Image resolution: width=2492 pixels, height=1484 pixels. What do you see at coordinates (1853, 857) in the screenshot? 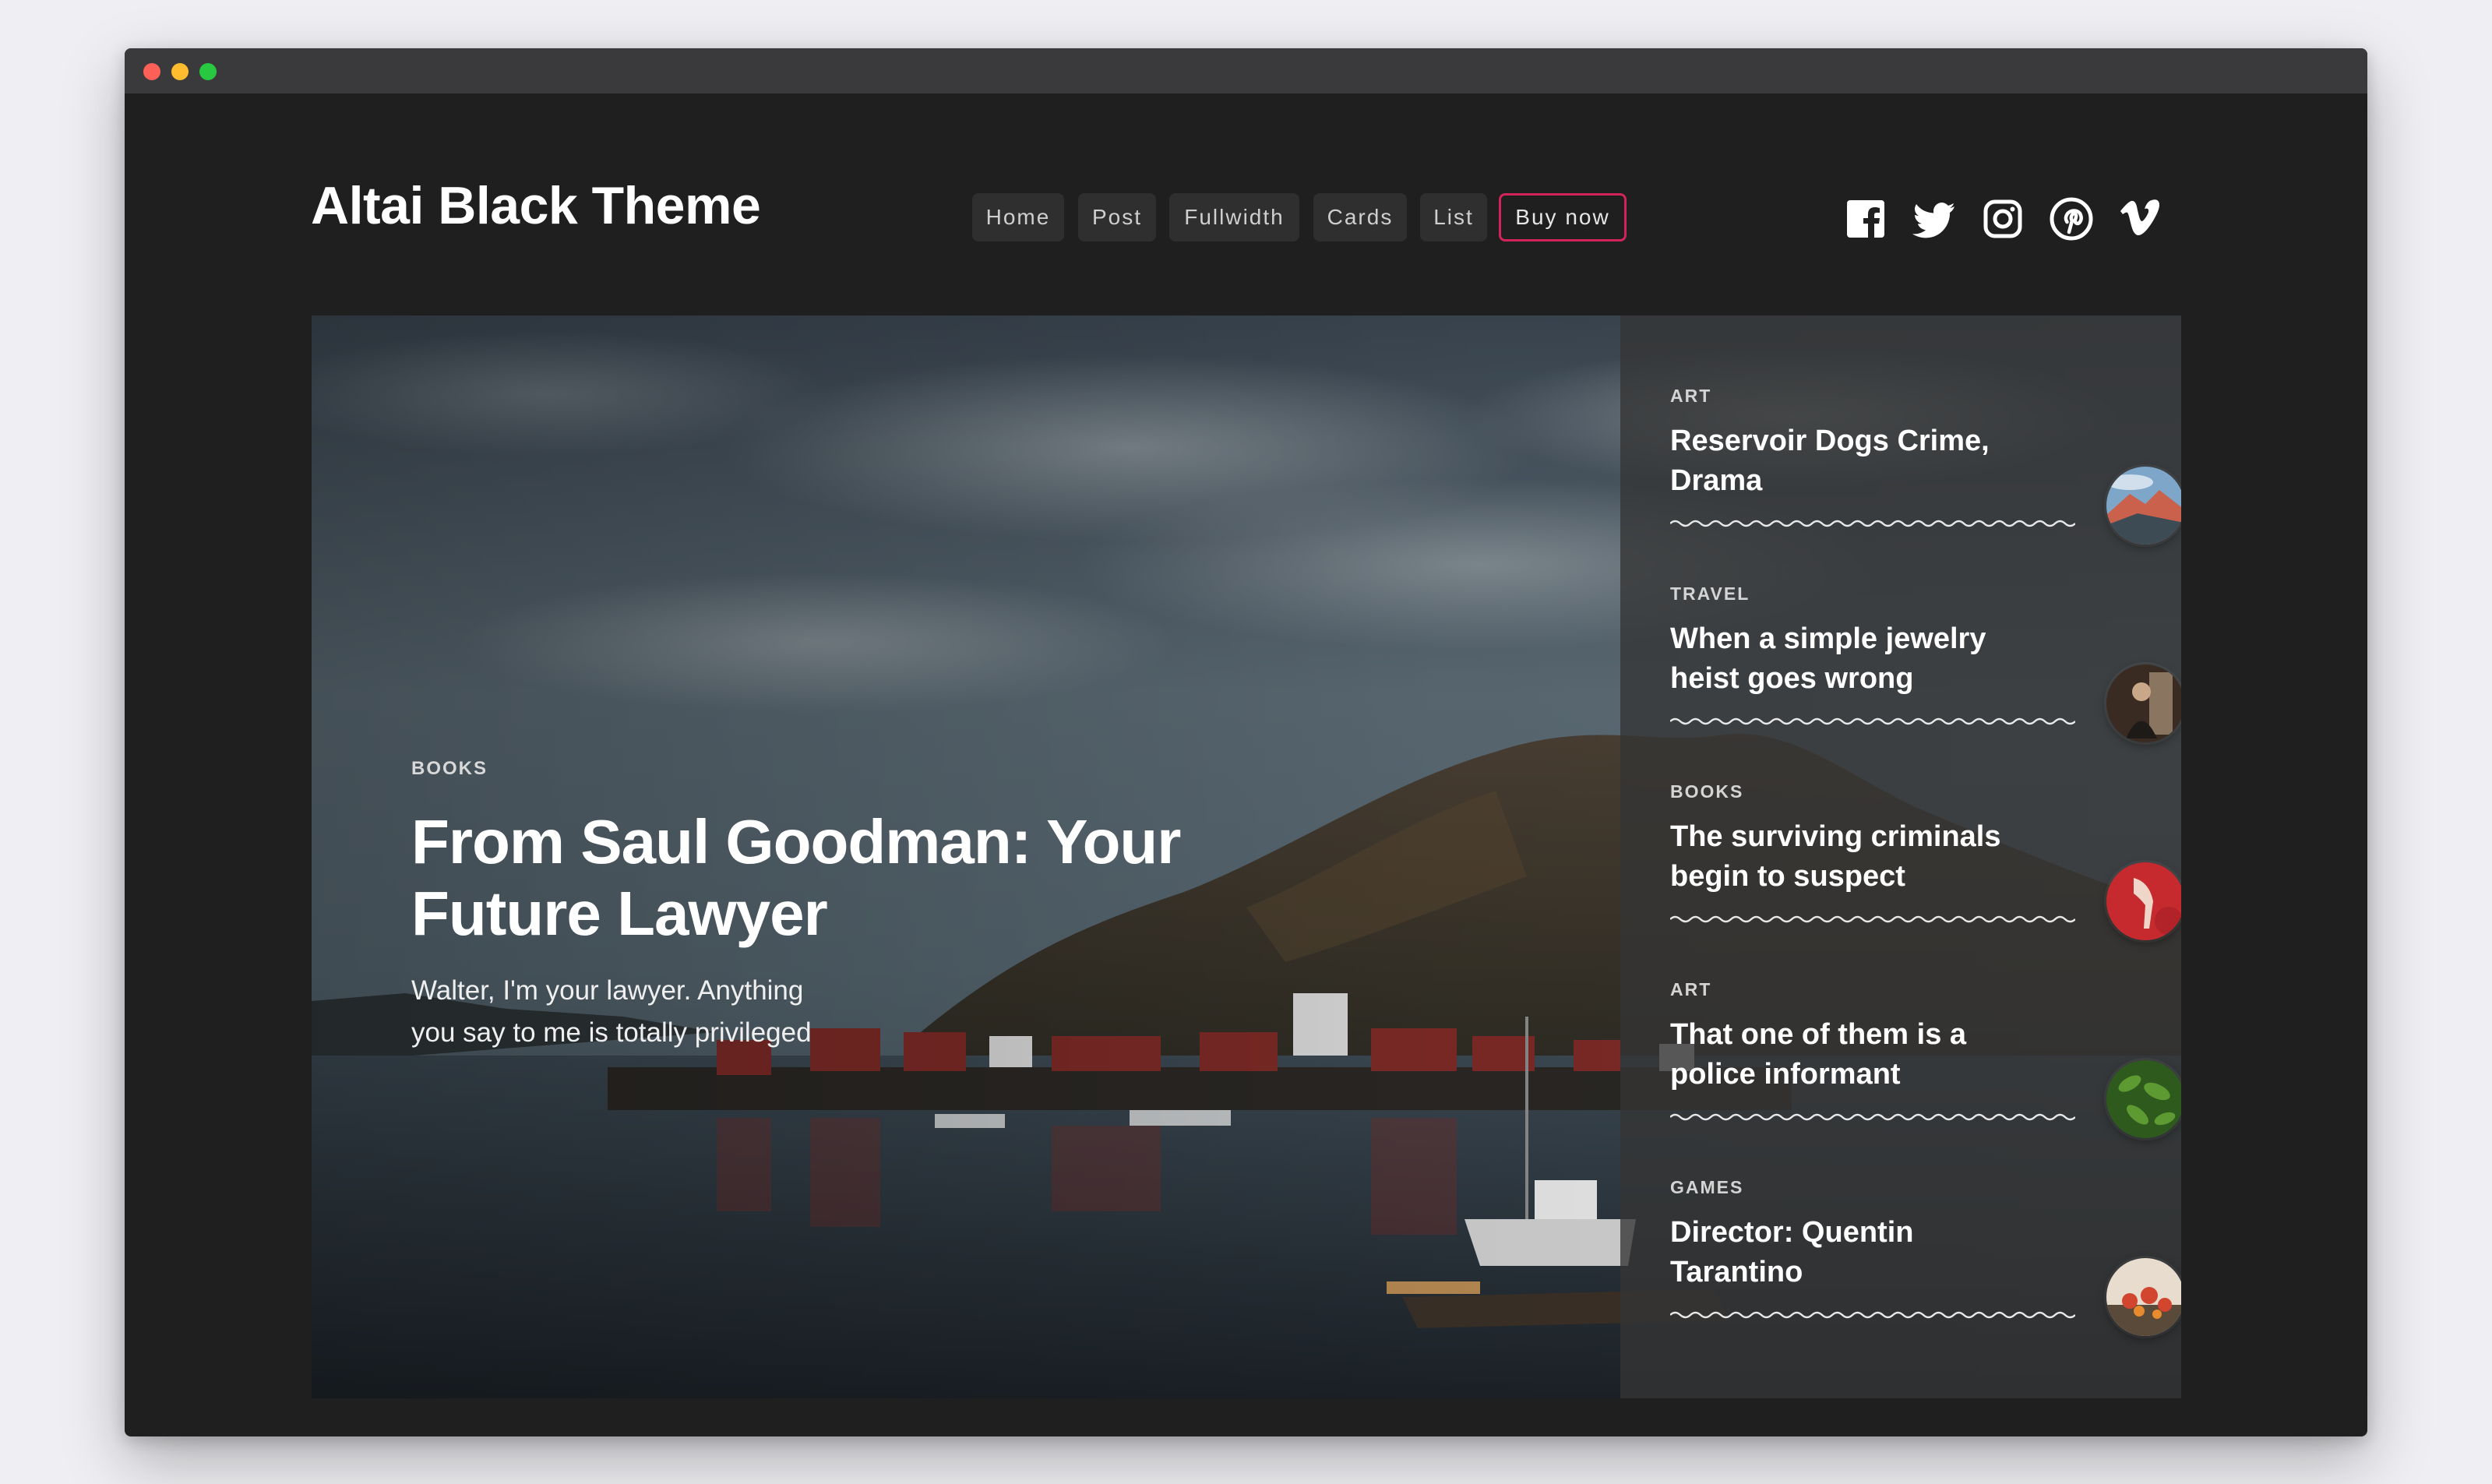
I see `post-title: The surviving criminals begin to suspect` at bounding box center [1853, 857].